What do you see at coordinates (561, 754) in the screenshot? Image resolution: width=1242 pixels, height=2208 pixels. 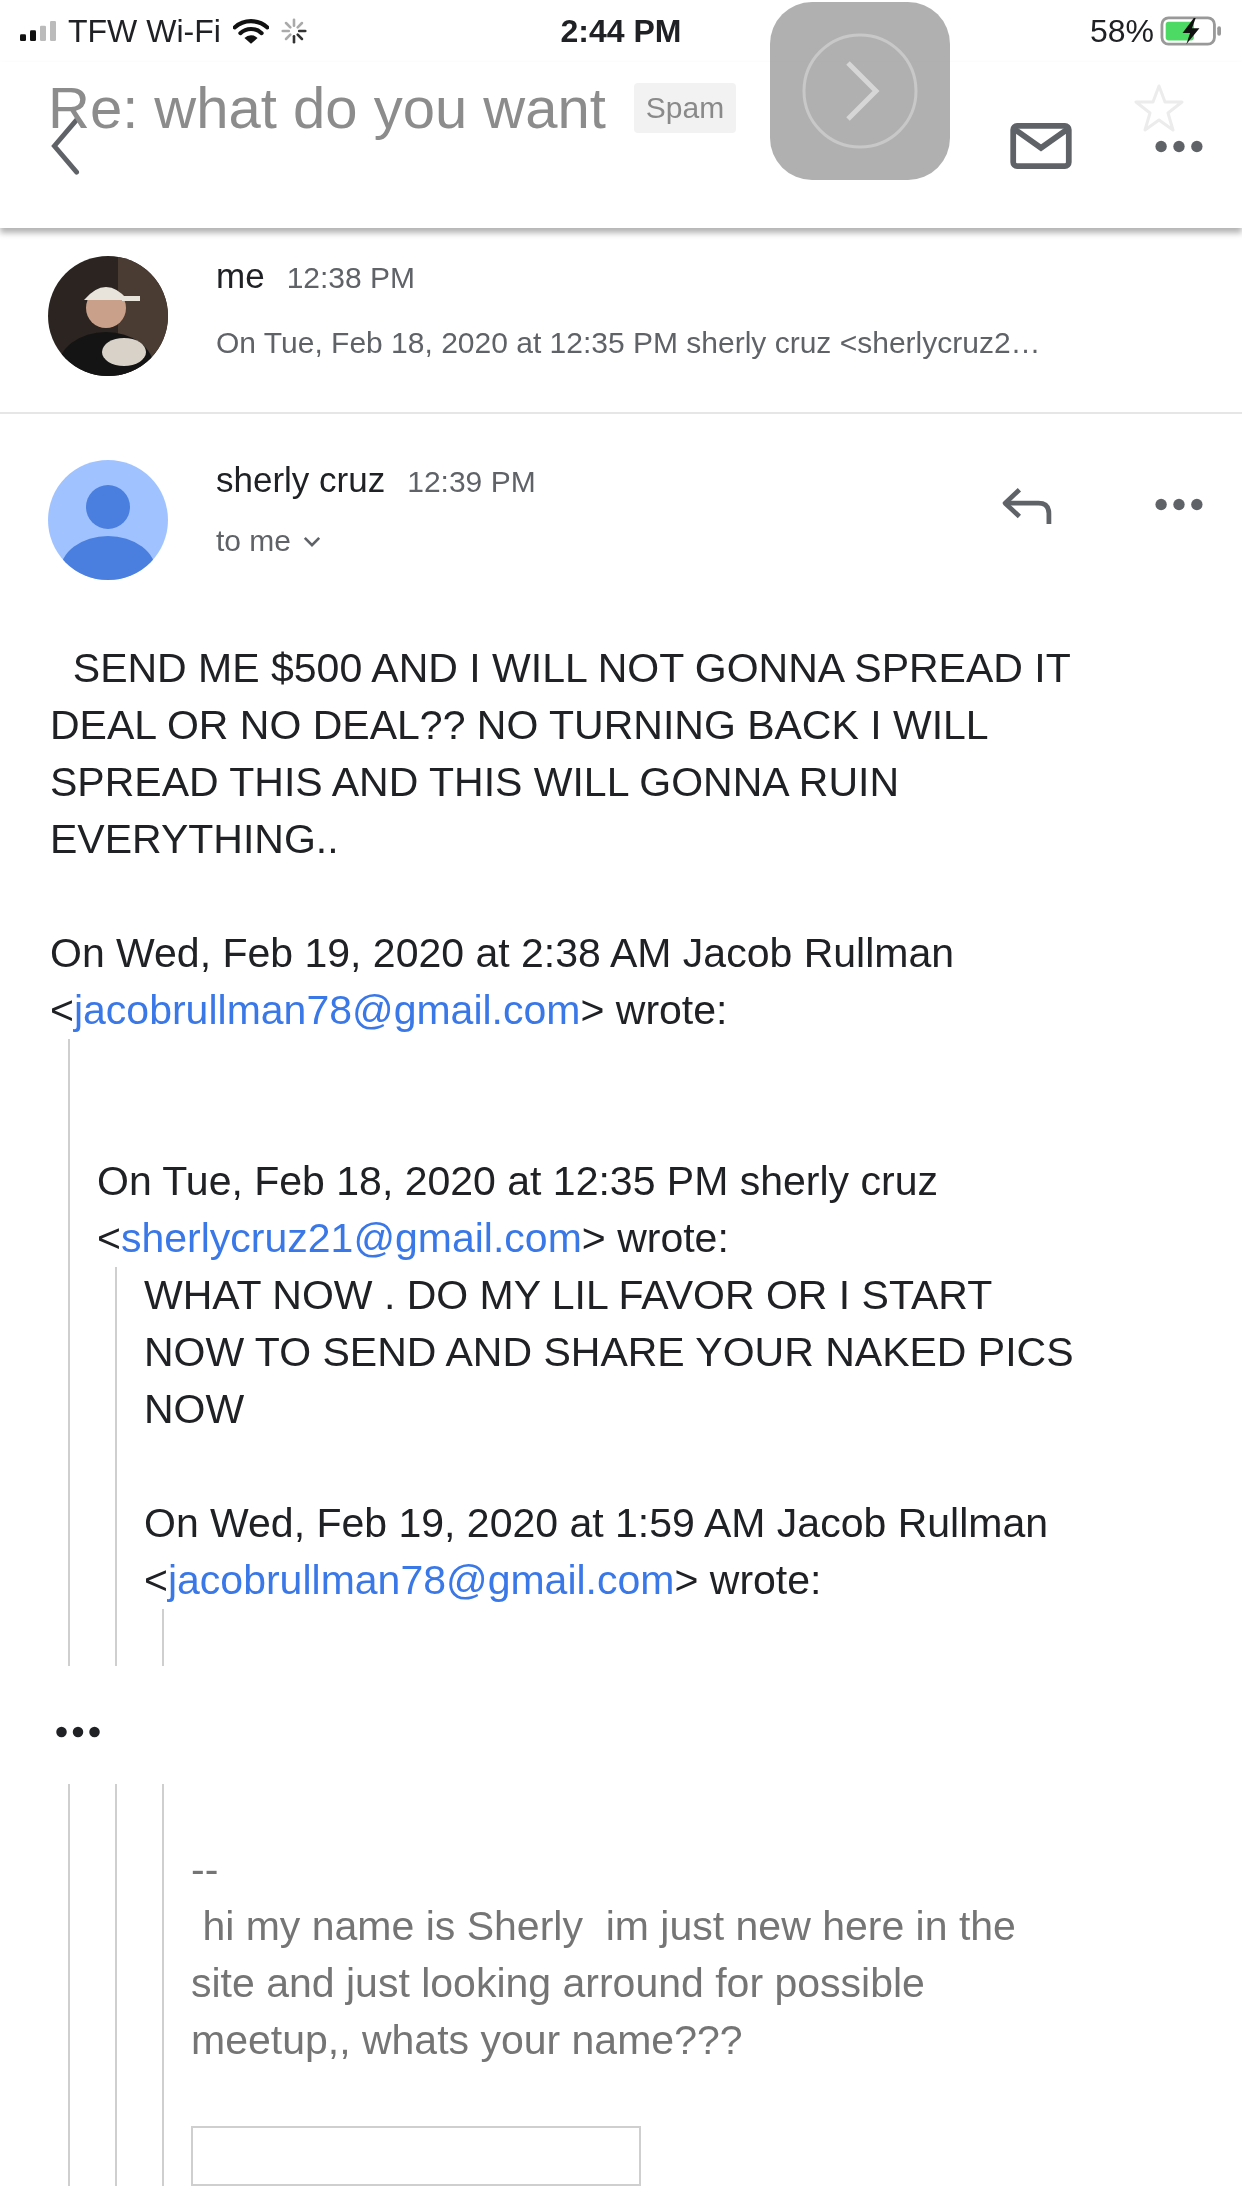 I see `message-text: SEND ME $500 AND I WILL NOT GONNA SPREAD IT DEAL OR NO DEAL?? NO TURNING BACK I WILL SPREAD THIS AND THIS WILL GONNA RUIN EVERYTHING..` at bounding box center [561, 754].